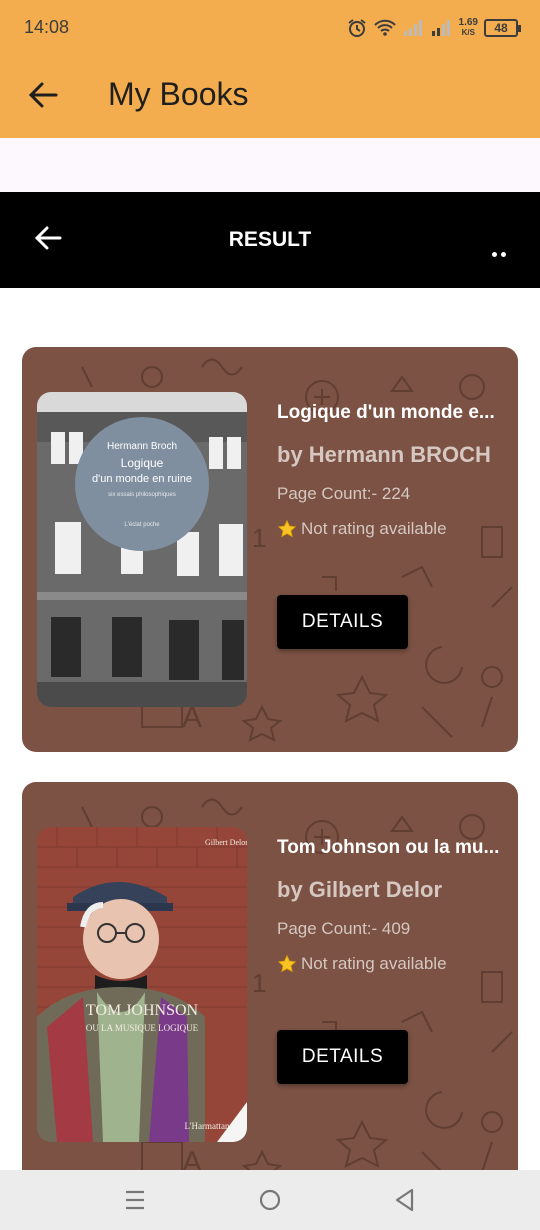 The image size is (540, 1230). What do you see at coordinates (142, 479) in the screenshot?
I see `cover-title-line2: d'un monde en ruine` at bounding box center [142, 479].